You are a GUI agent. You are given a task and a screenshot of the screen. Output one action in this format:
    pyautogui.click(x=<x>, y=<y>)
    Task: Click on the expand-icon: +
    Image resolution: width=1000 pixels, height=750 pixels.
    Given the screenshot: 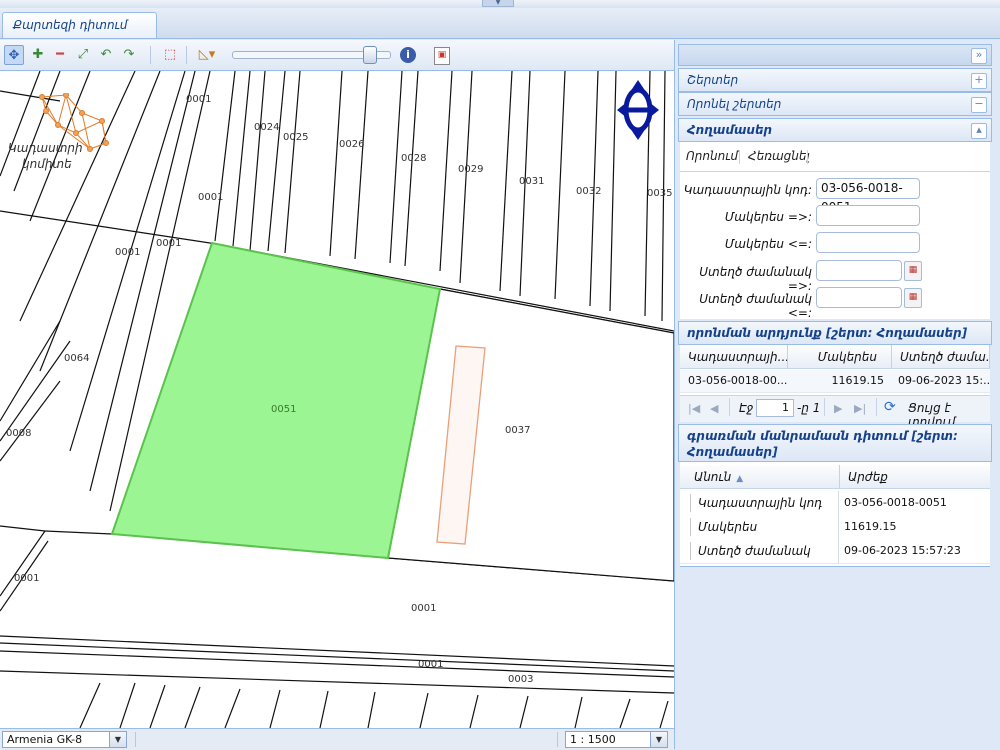 What is the action you would take?
    pyautogui.click(x=979, y=81)
    